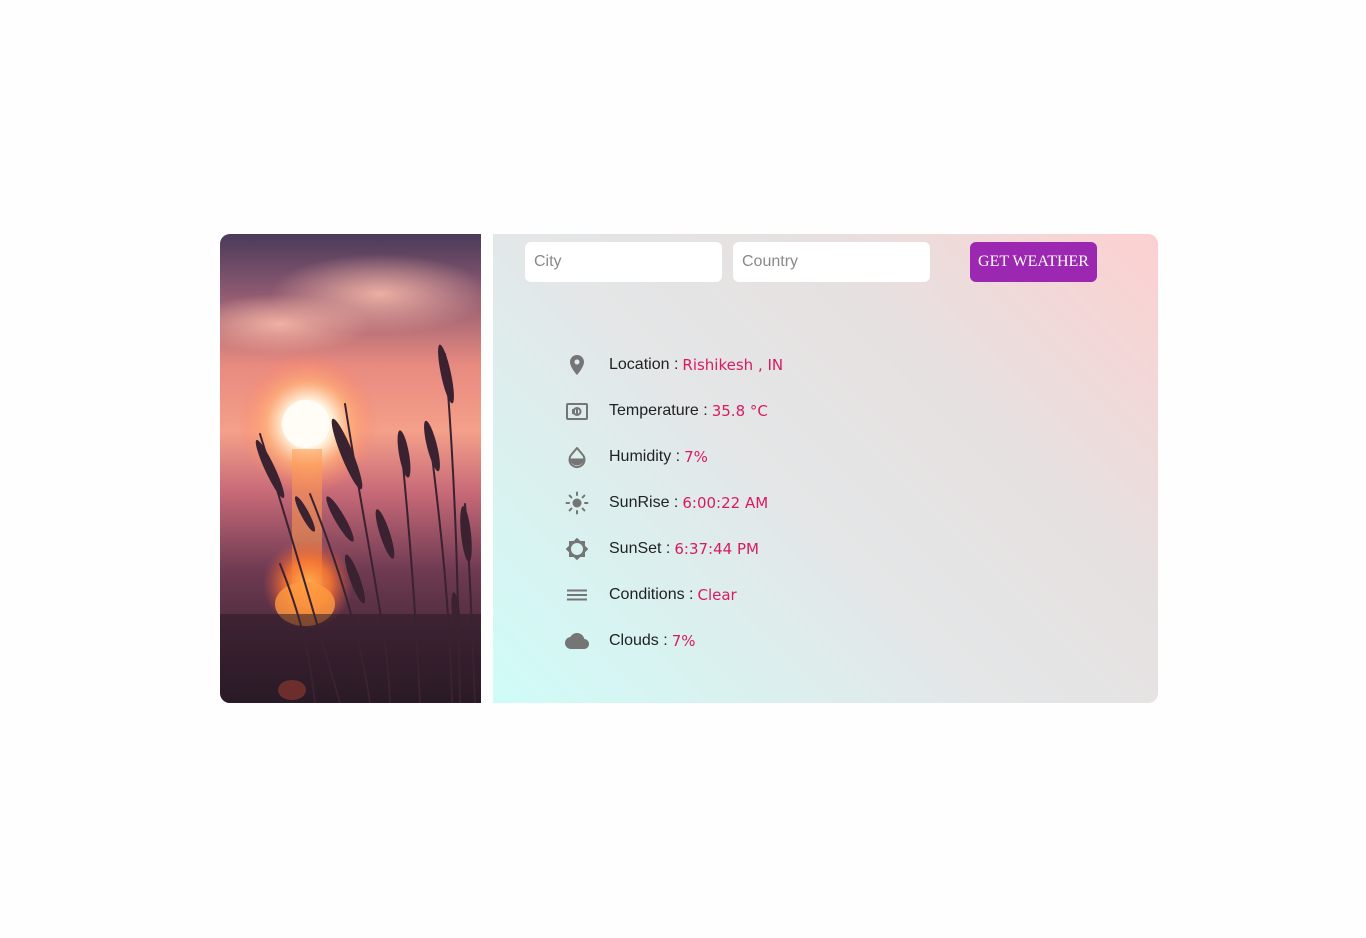 This screenshot has width=1366, height=938. I want to click on sunset-value: 6:37:44 PM, so click(716, 549).